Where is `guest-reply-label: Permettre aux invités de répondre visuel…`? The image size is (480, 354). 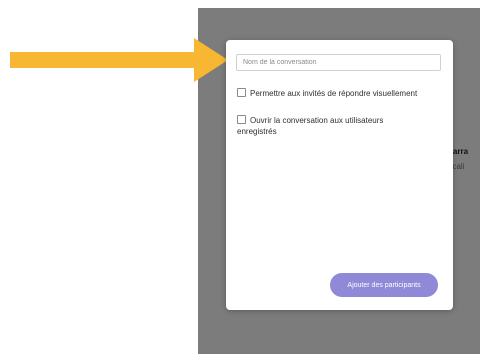
guest-reply-label: Permettre aux invités de répondre visuel… is located at coordinates (334, 93).